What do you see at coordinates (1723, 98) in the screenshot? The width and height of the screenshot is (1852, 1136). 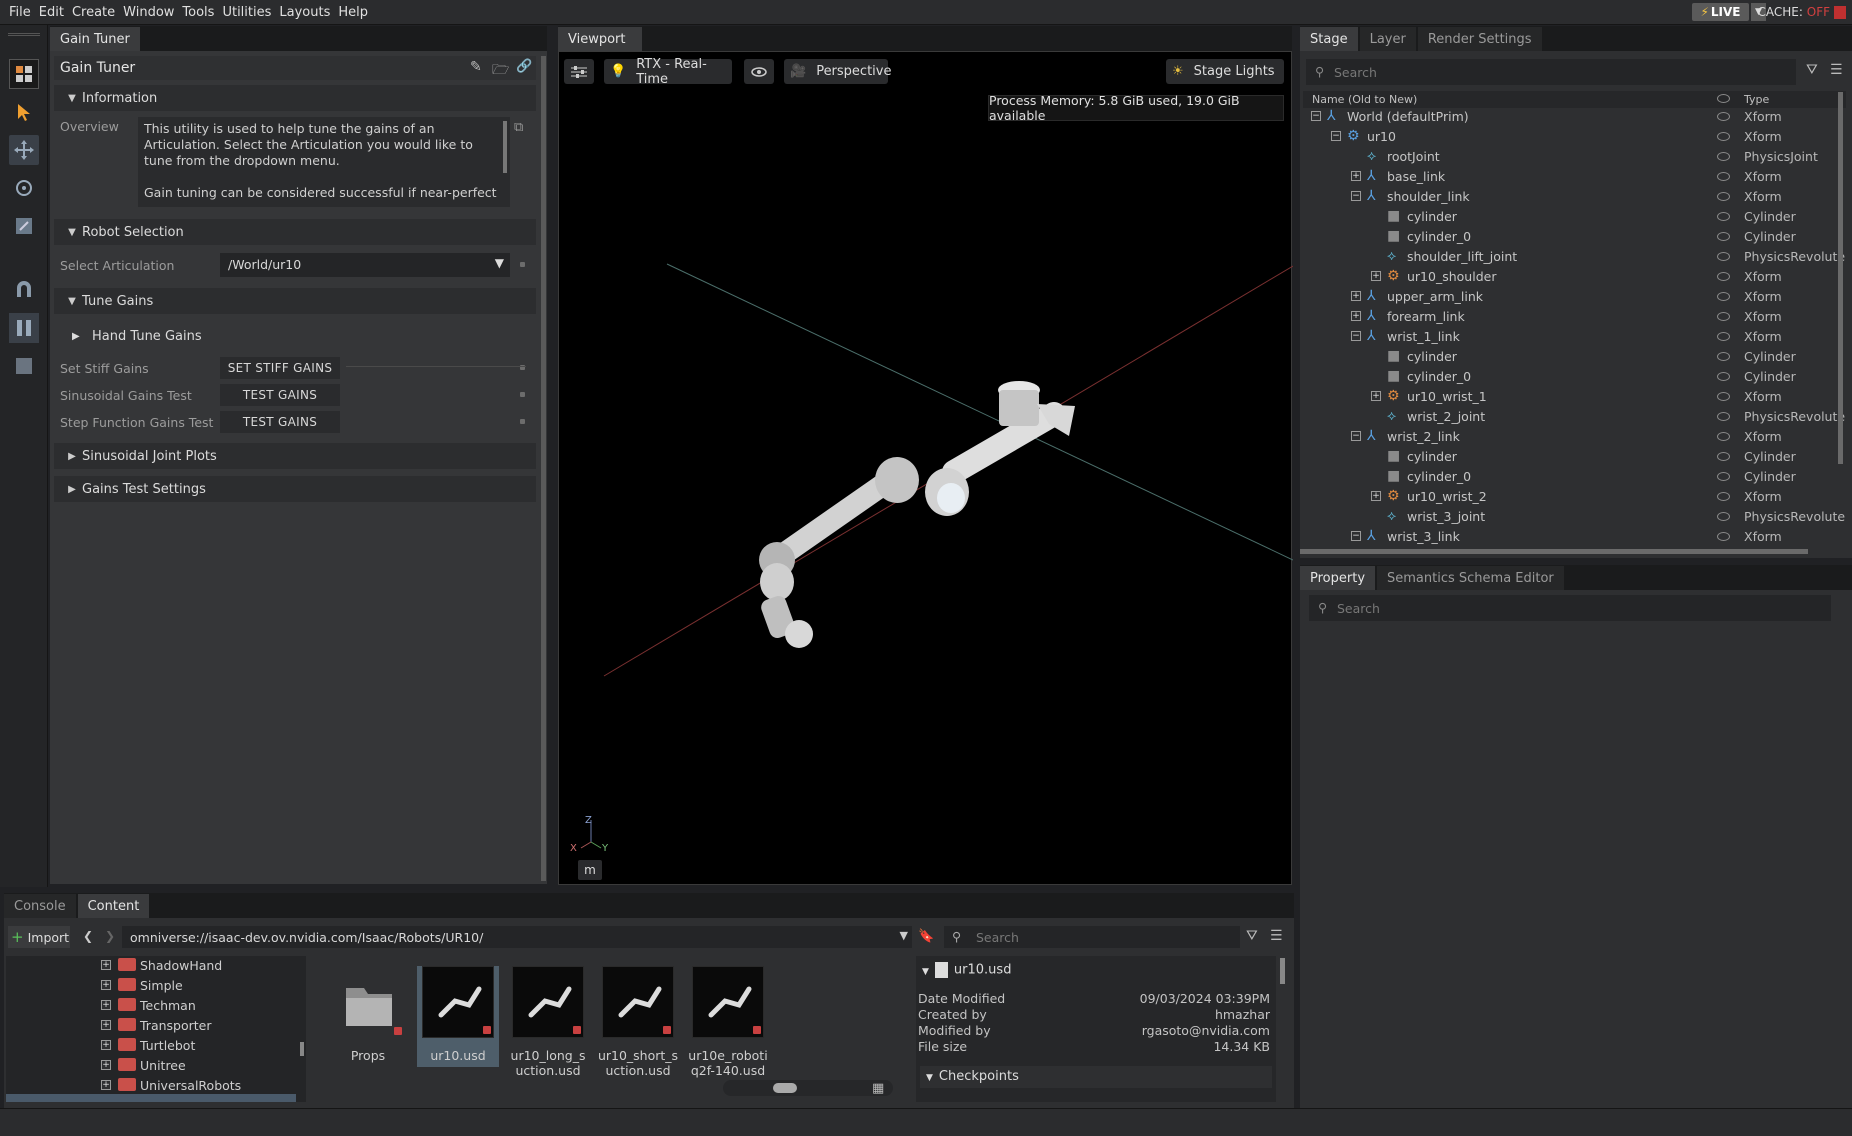 I see `eye-column-icon` at bounding box center [1723, 98].